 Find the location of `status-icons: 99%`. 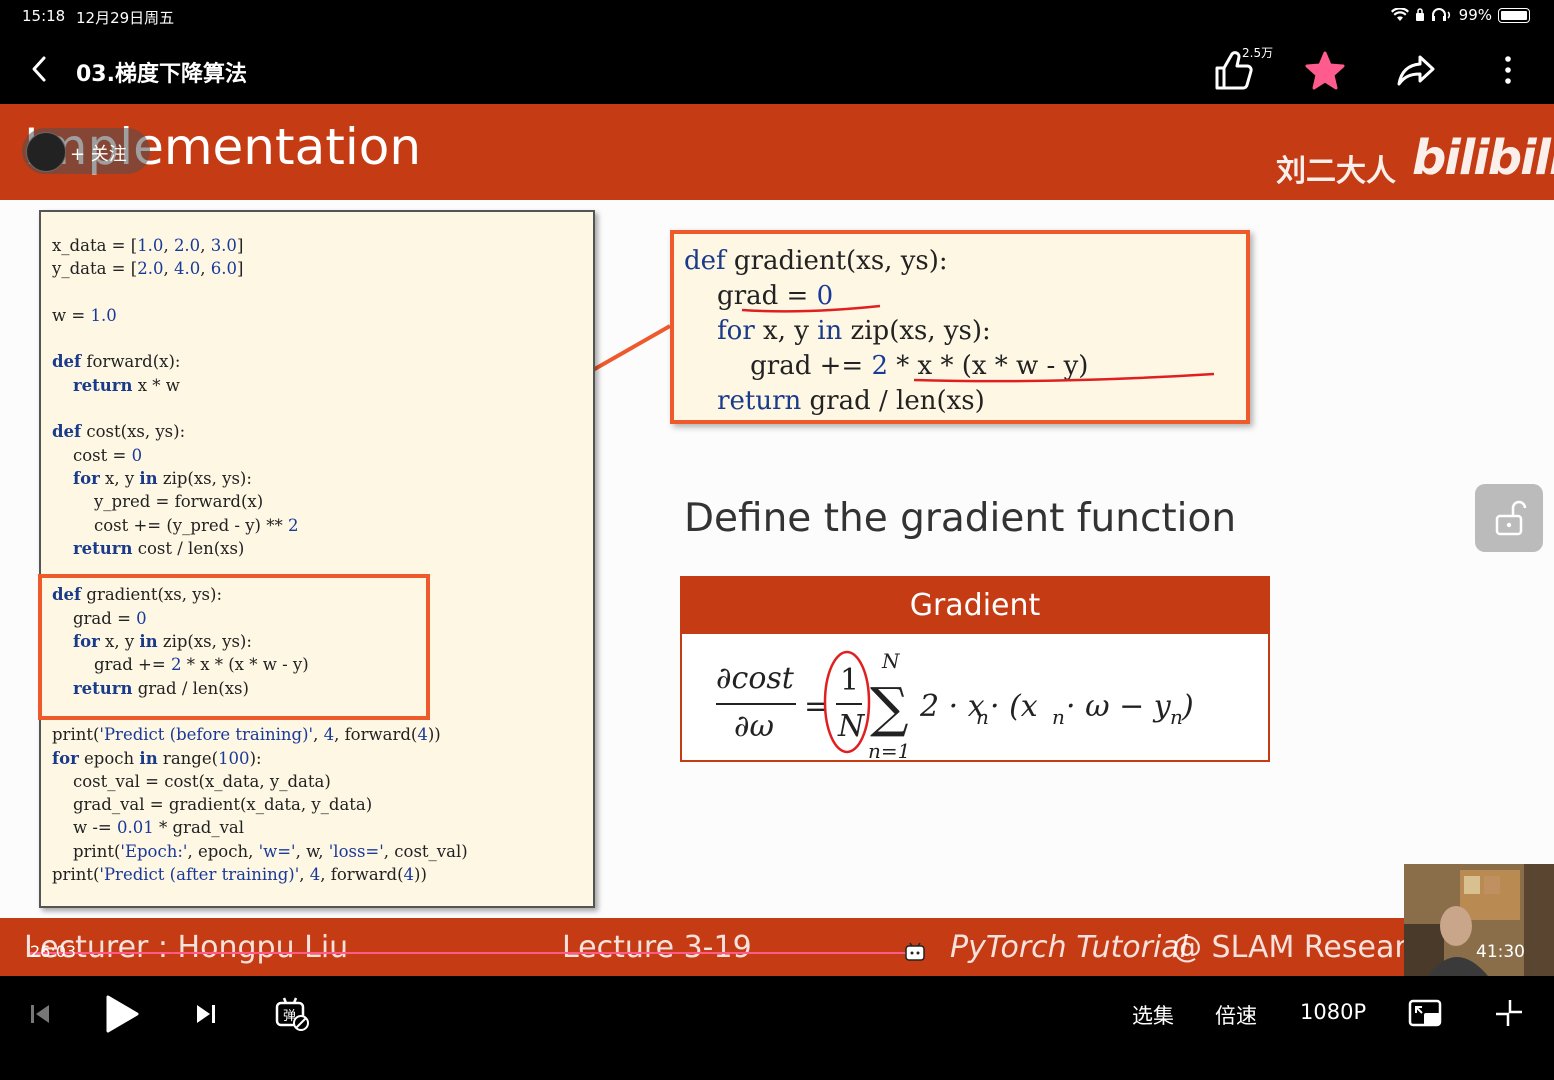

status-icons: 99% is located at coordinates (1460, 15).